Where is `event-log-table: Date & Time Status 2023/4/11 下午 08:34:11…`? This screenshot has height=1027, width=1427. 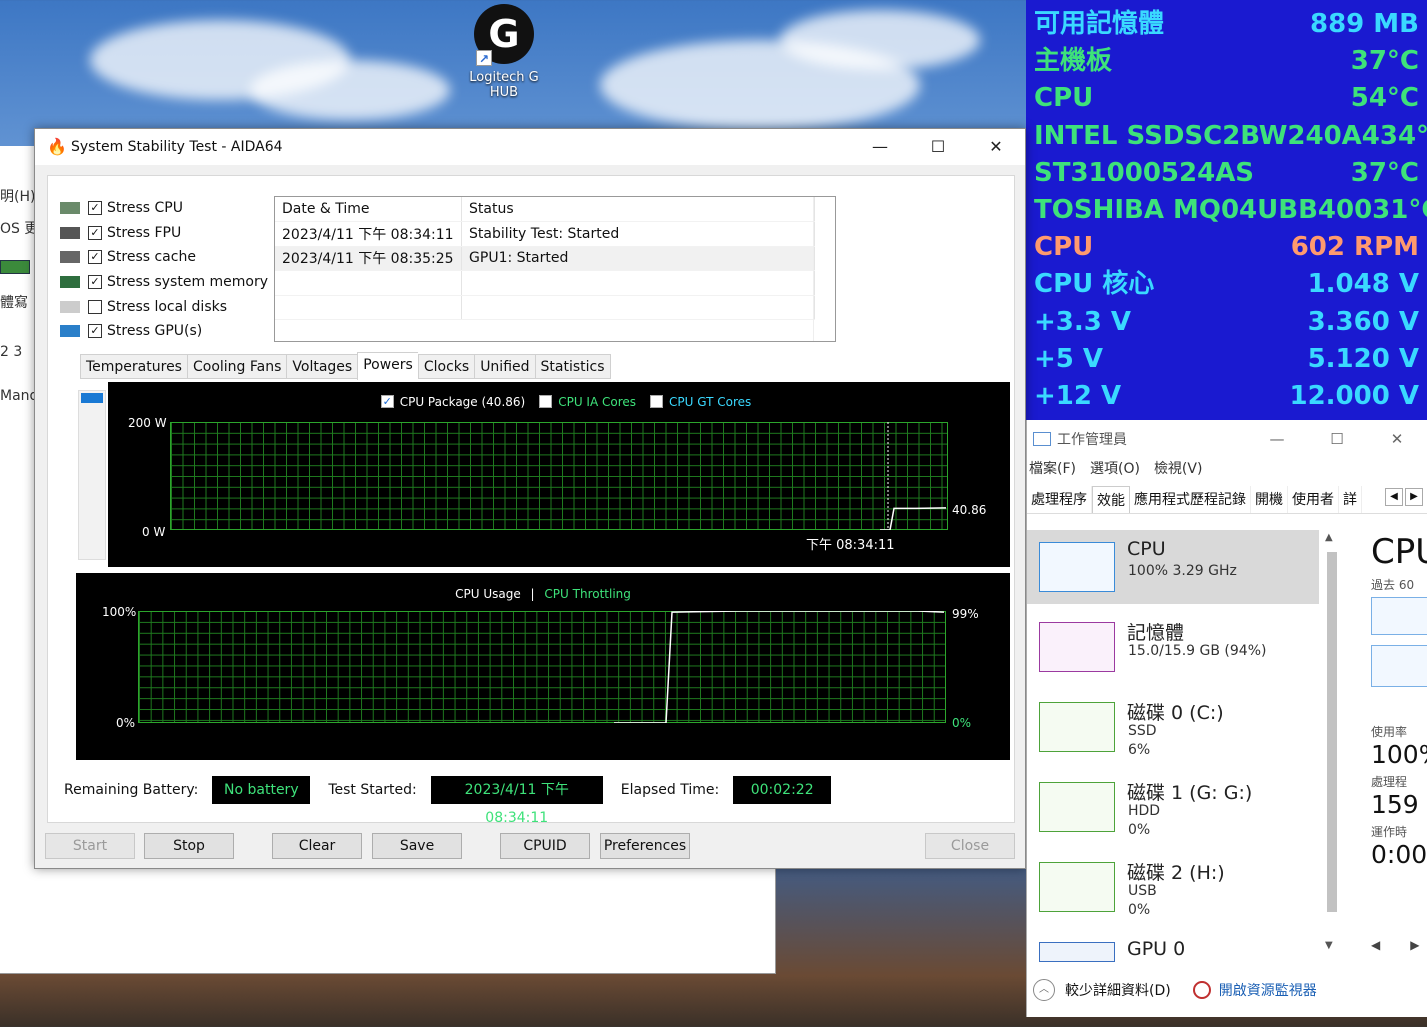
event-log-table: Date & Time Status 2023/4/11 下午 08:34:11… is located at coordinates (555, 269).